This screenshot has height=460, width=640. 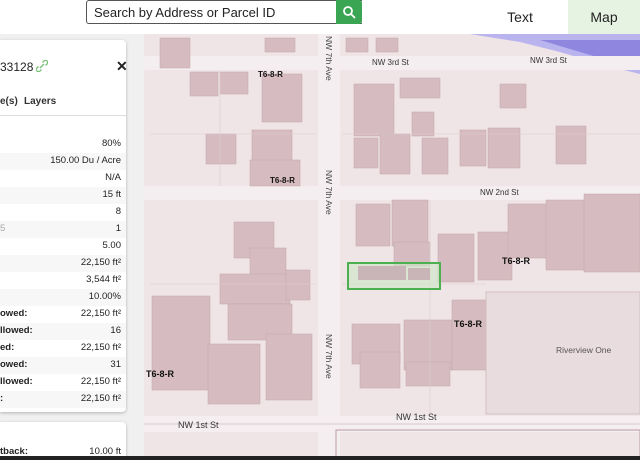 What do you see at coordinates (584, 350) in the screenshot?
I see `poi-label-riverview-one: Riverview One` at bounding box center [584, 350].